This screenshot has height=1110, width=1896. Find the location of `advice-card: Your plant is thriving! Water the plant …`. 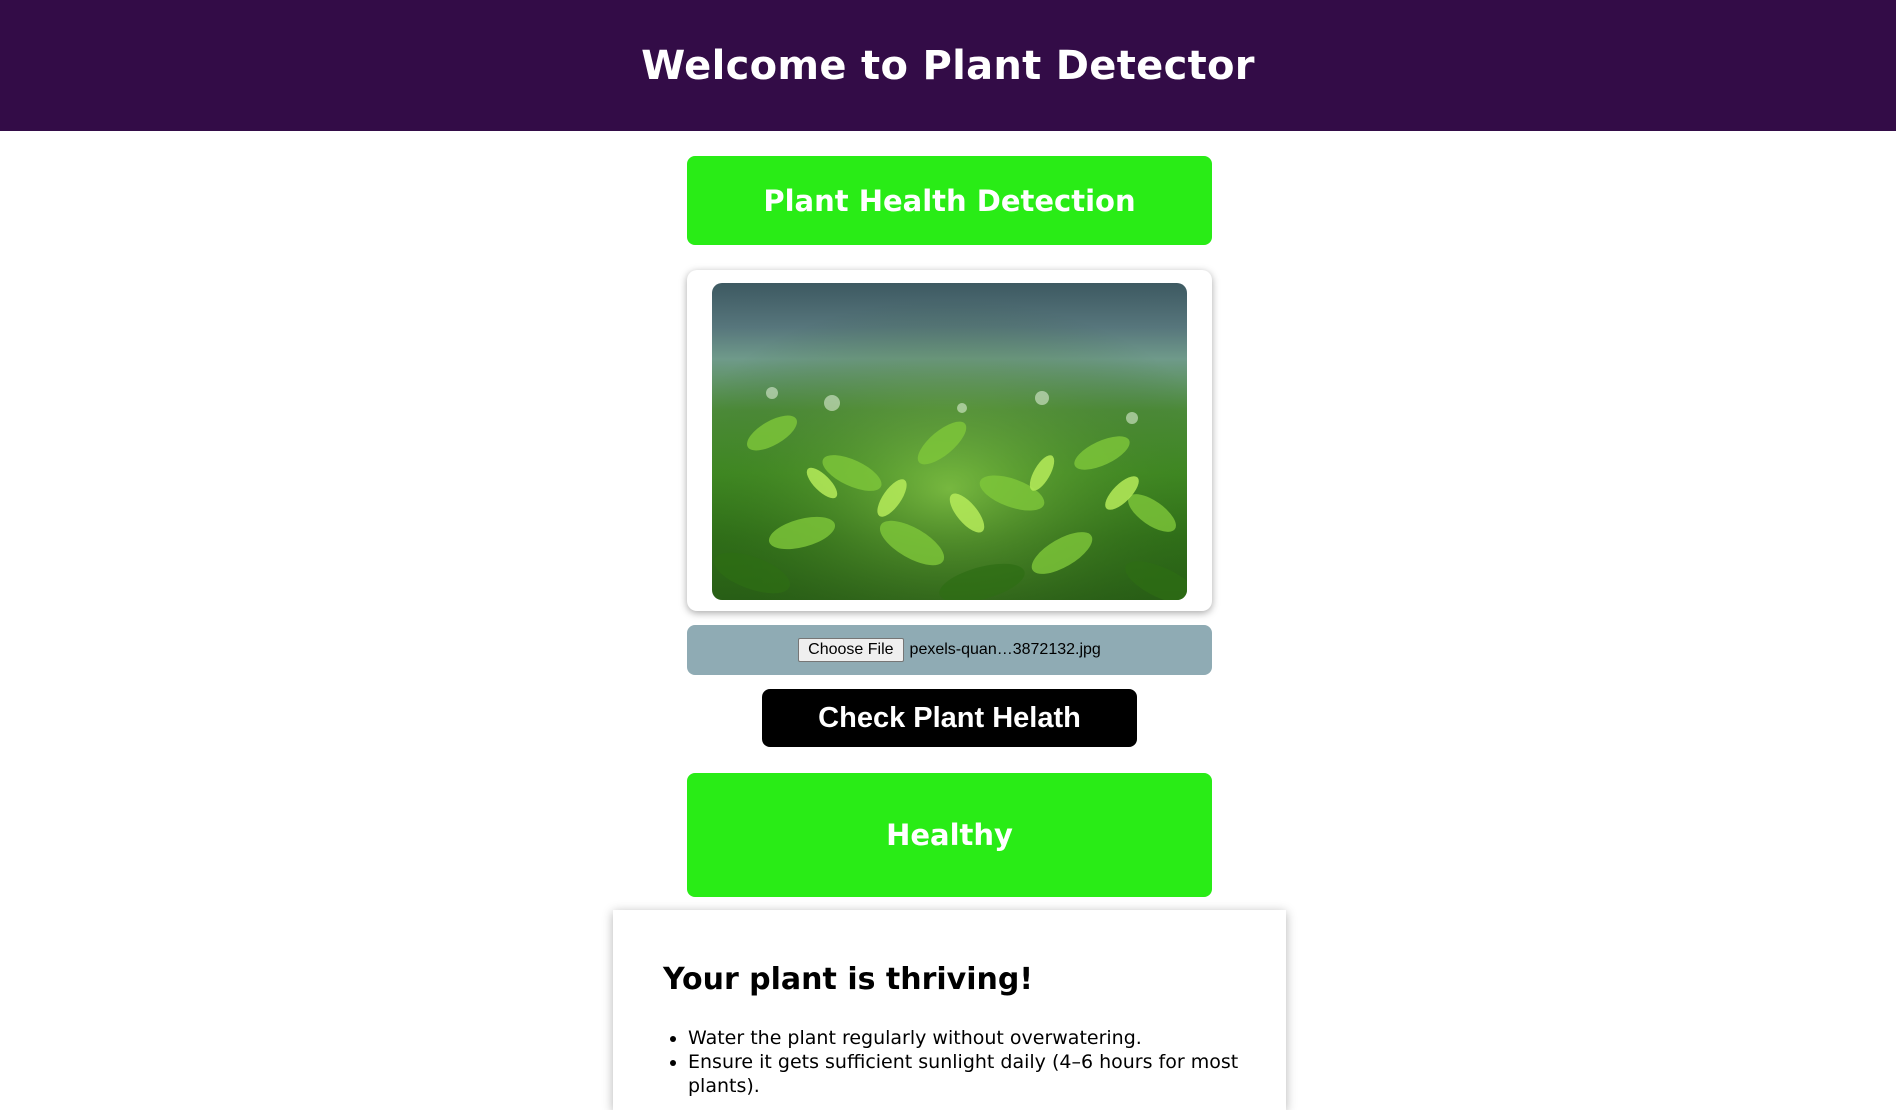

advice-card: Your plant is thriving! Water the plant … is located at coordinates (949, 1010).